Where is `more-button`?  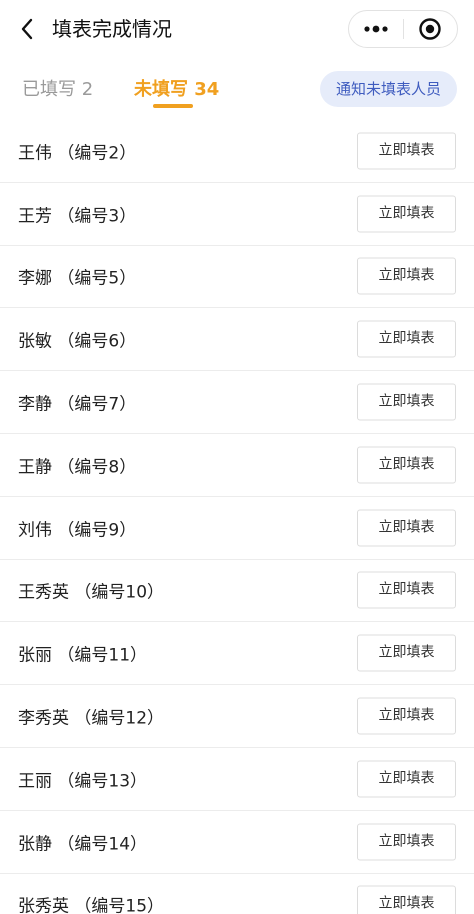
more-button is located at coordinates (376, 29).